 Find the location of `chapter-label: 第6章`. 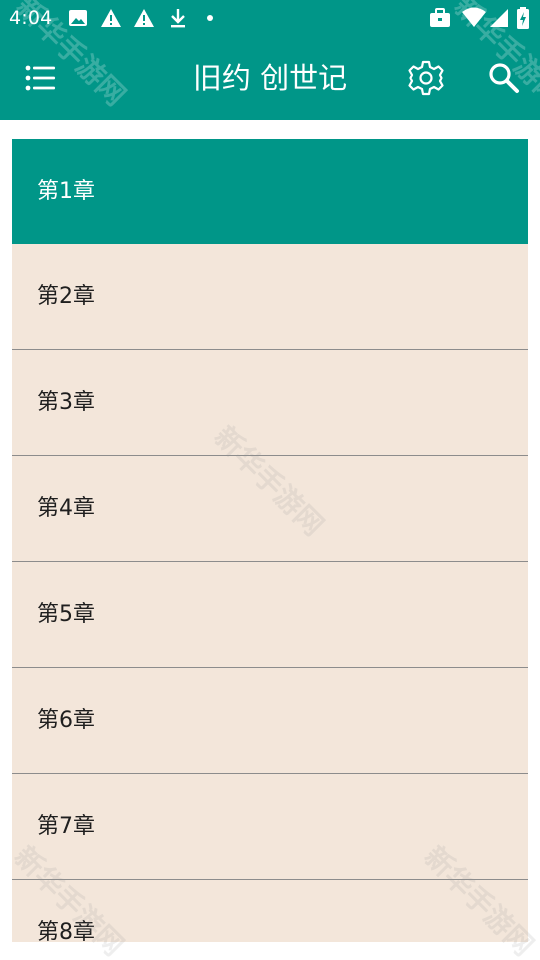

chapter-label: 第6章 is located at coordinates (66, 720).